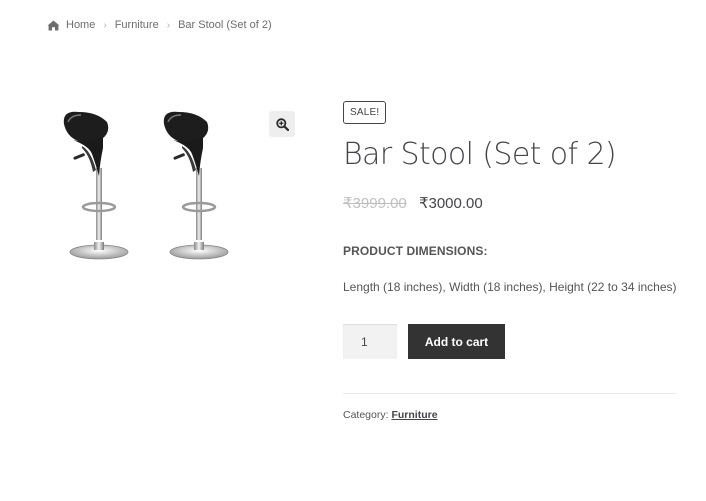 The width and height of the screenshot is (706, 501). I want to click on breadcrumb-category-link: Furniture, so click(137, 25).